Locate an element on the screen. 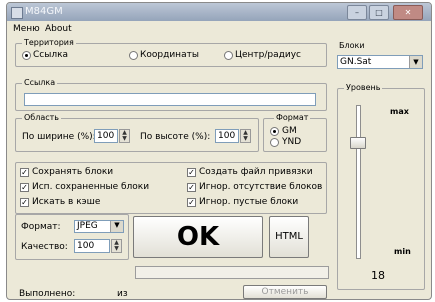 The image size is (435, 302). area-width-spinner: ▲ ▼ is located at coordinates (124, 136).